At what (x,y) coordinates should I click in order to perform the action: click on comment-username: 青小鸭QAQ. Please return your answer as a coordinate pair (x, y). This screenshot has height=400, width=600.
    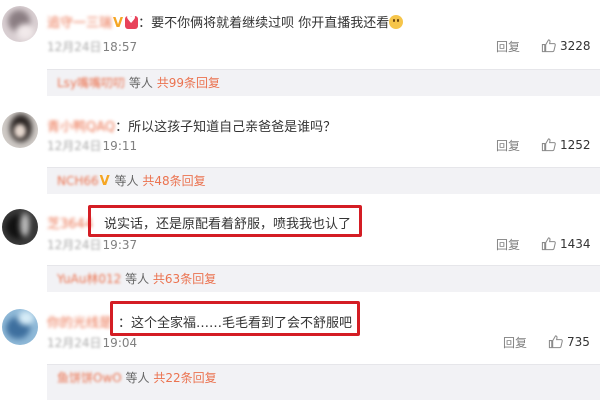
    Looking at the image, I should click on (81, 127).